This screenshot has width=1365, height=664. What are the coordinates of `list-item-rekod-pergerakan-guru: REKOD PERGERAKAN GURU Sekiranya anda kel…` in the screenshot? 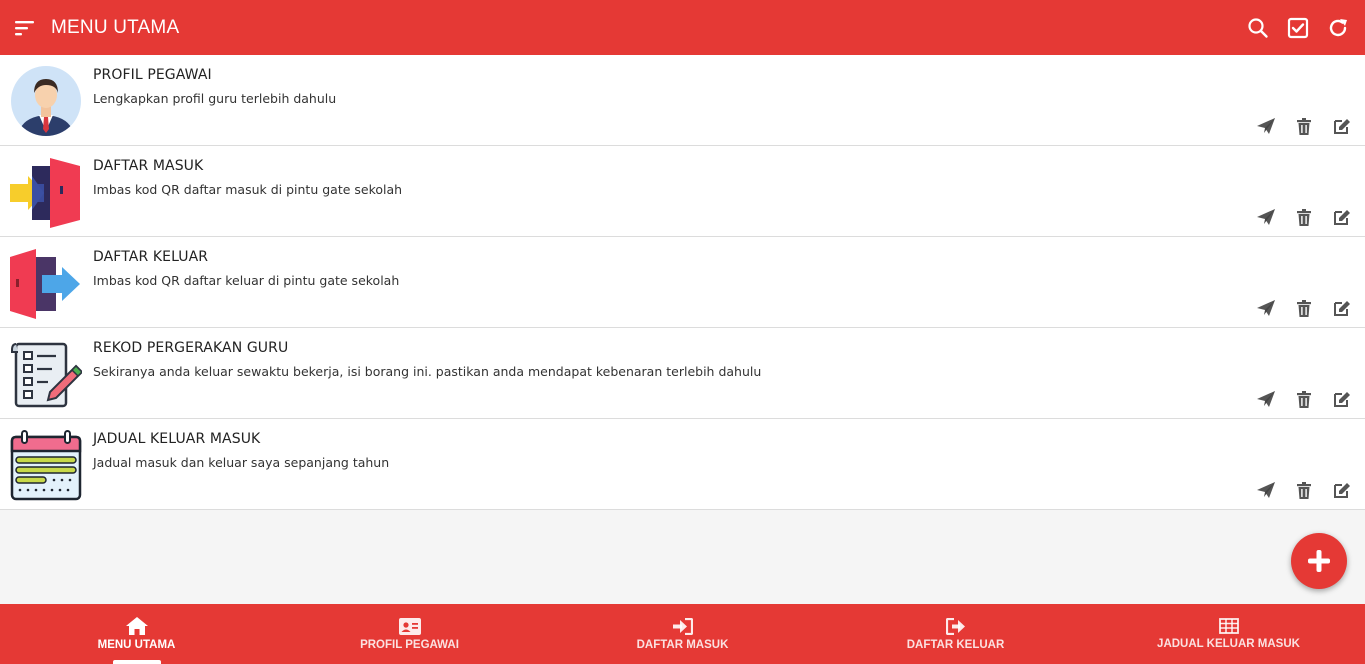 It's located at (682, 373).